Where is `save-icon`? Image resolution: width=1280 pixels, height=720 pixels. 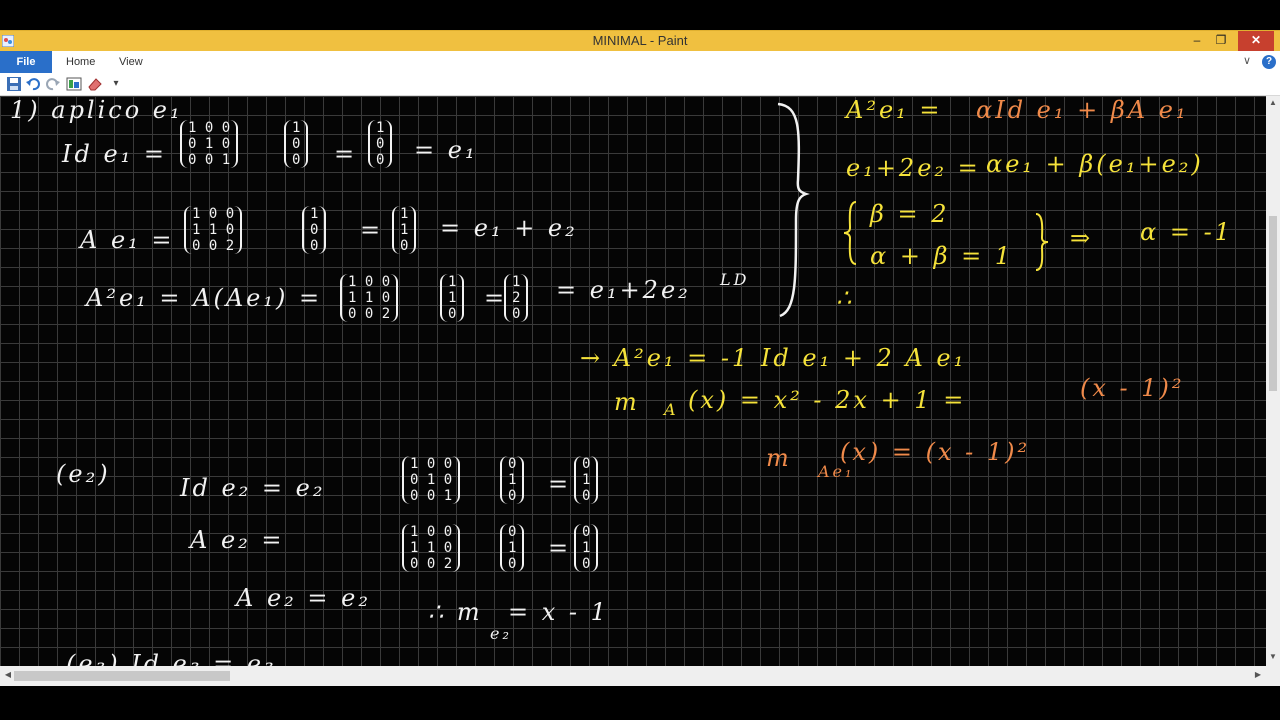 save-icon is located at coordinates (14, 84).